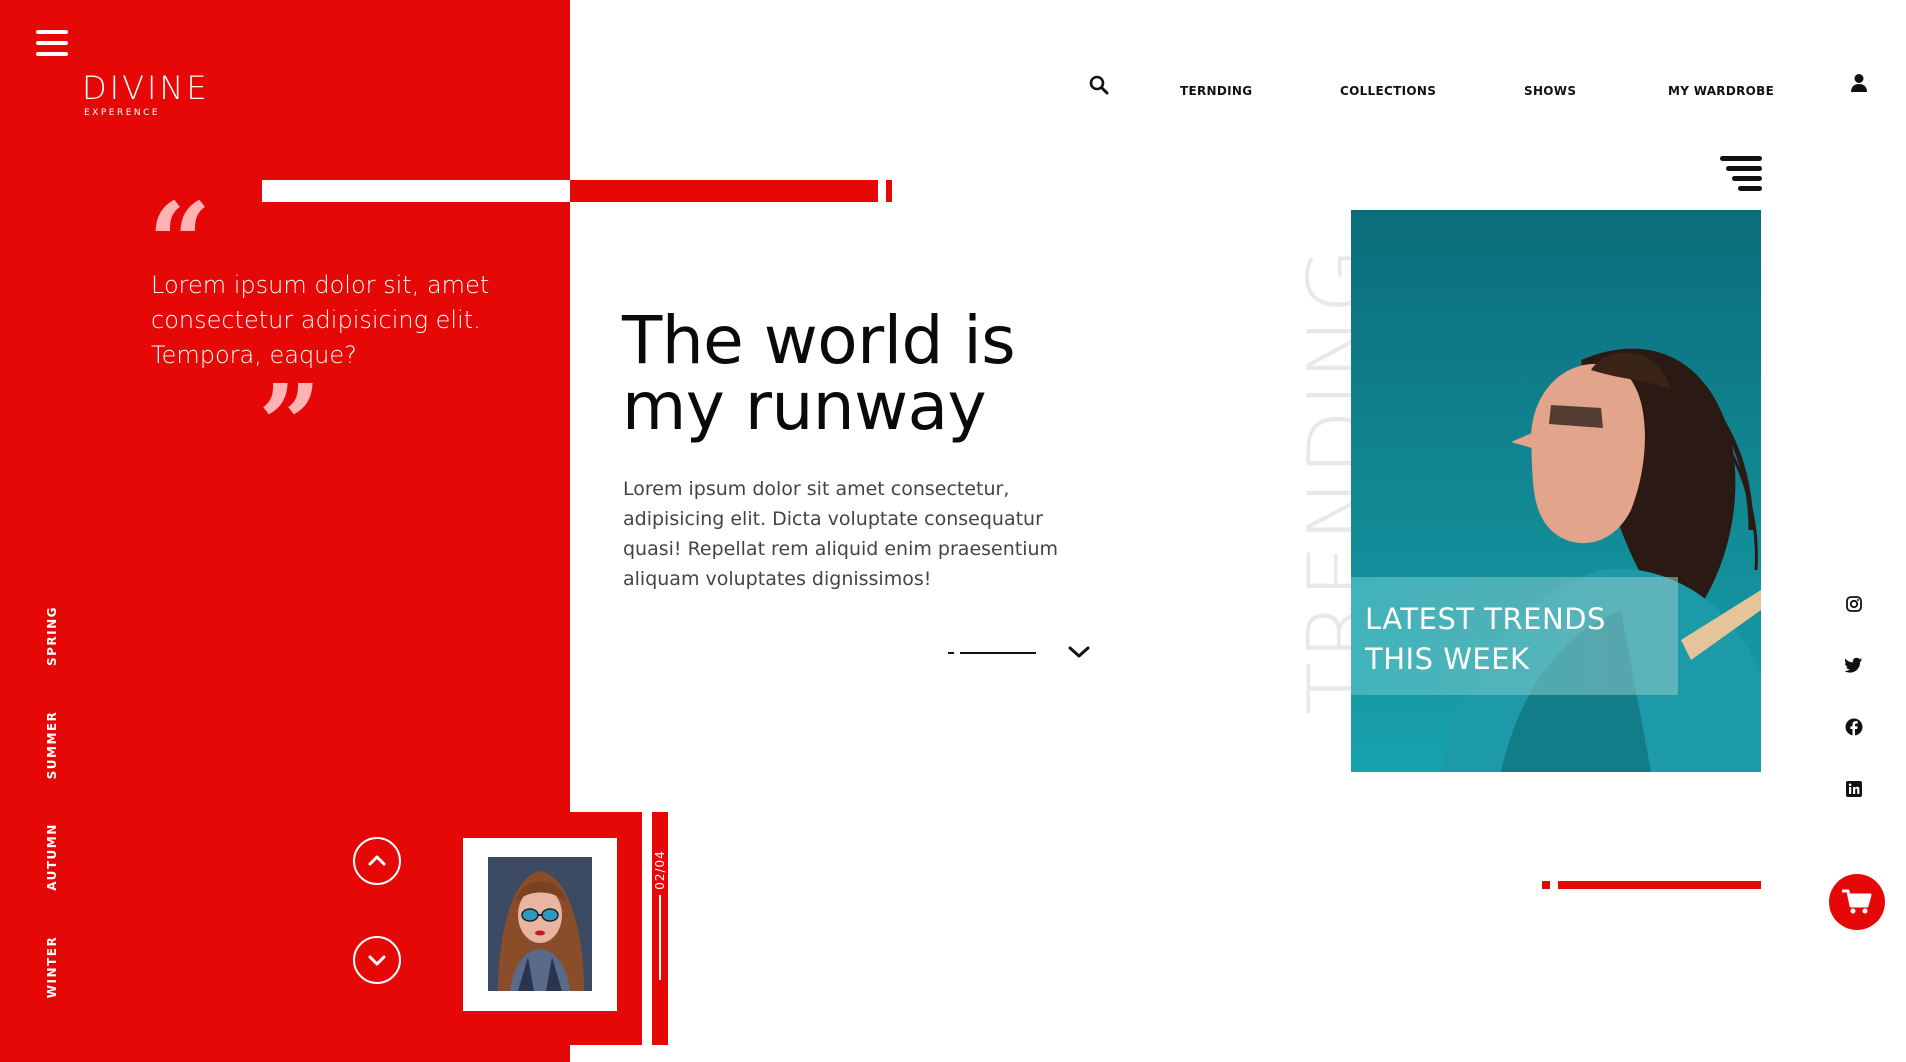 The height and width of the screenshot is (1062, 1906). What do you see at coordinates (1546, 885) in the screenshot?
I see `decorative-tick-bottom` at bounding box center [1546, 885].